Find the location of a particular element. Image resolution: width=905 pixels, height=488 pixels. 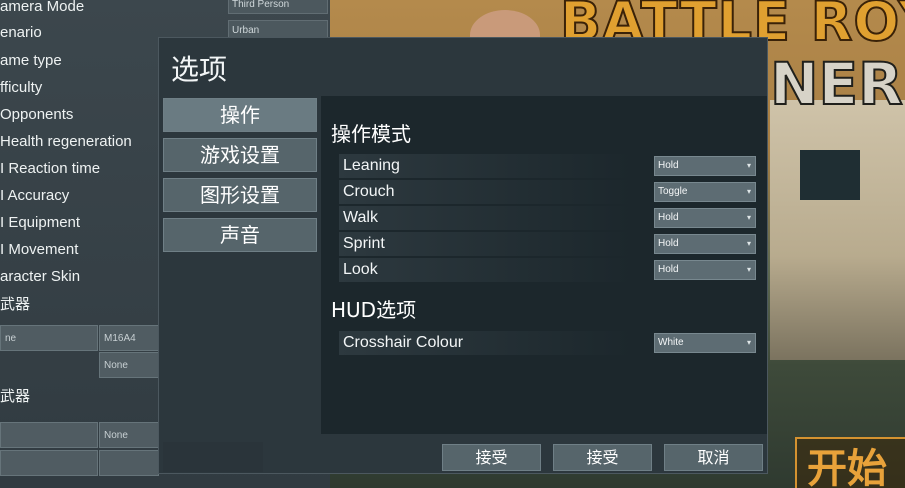

section-title-hud: HUD选项 is located at coordinates (374, 310).